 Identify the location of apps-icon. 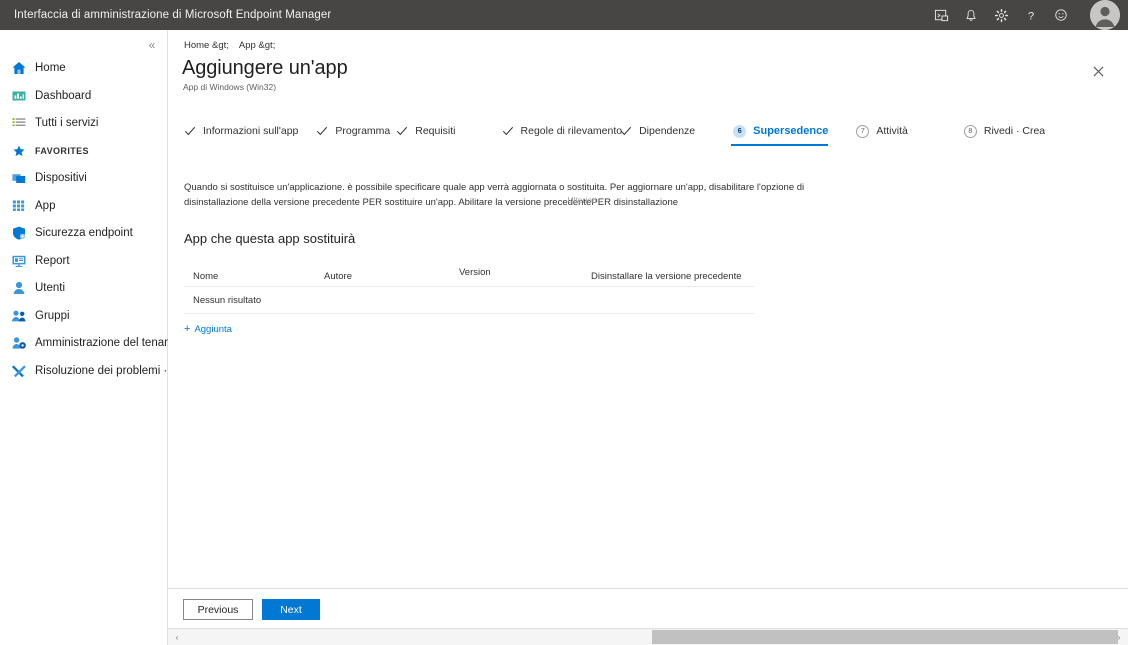
(18, 205).